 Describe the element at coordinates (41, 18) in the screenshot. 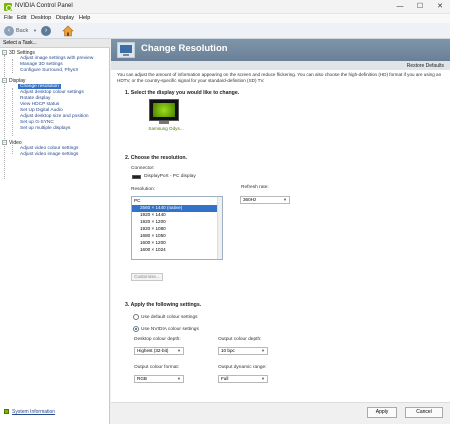

I see `menu-desktop: Desktop` at that location.